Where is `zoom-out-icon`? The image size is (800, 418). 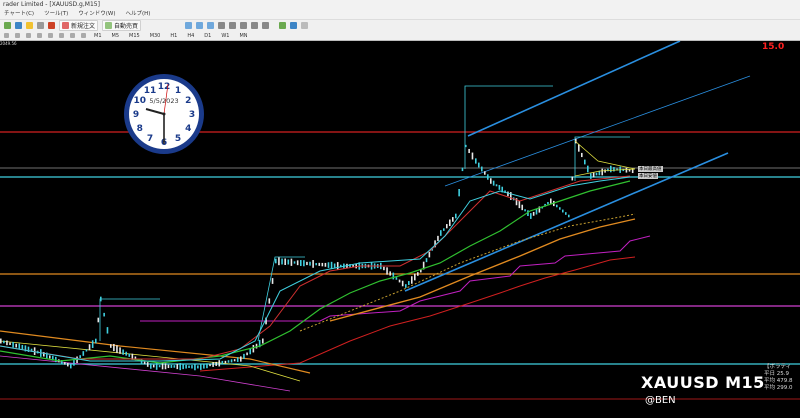 zoom-out-icon is located at coordinates (233, 25).